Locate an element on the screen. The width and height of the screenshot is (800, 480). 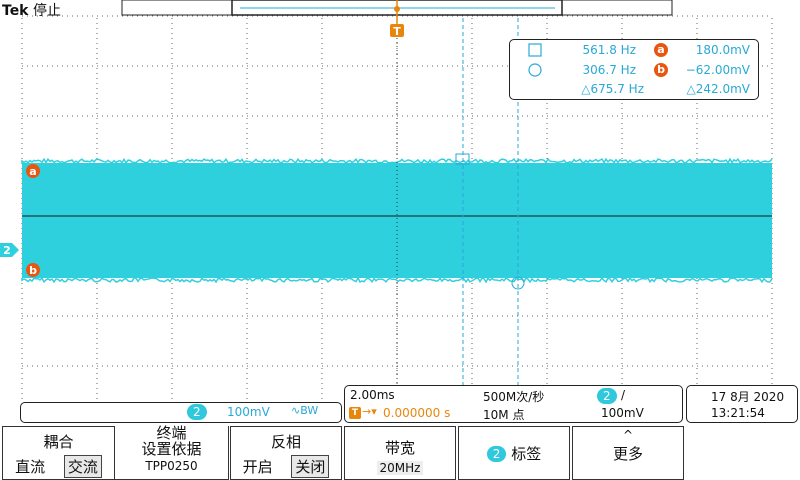
trigger-source-badge: 2 is located at coordinates (607, 396).